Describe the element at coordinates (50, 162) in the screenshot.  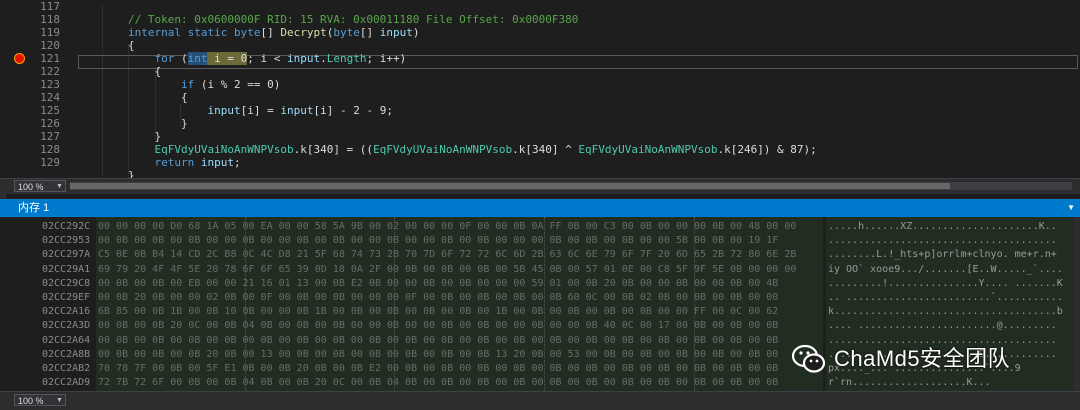
I see `line-number: 129` at that location.